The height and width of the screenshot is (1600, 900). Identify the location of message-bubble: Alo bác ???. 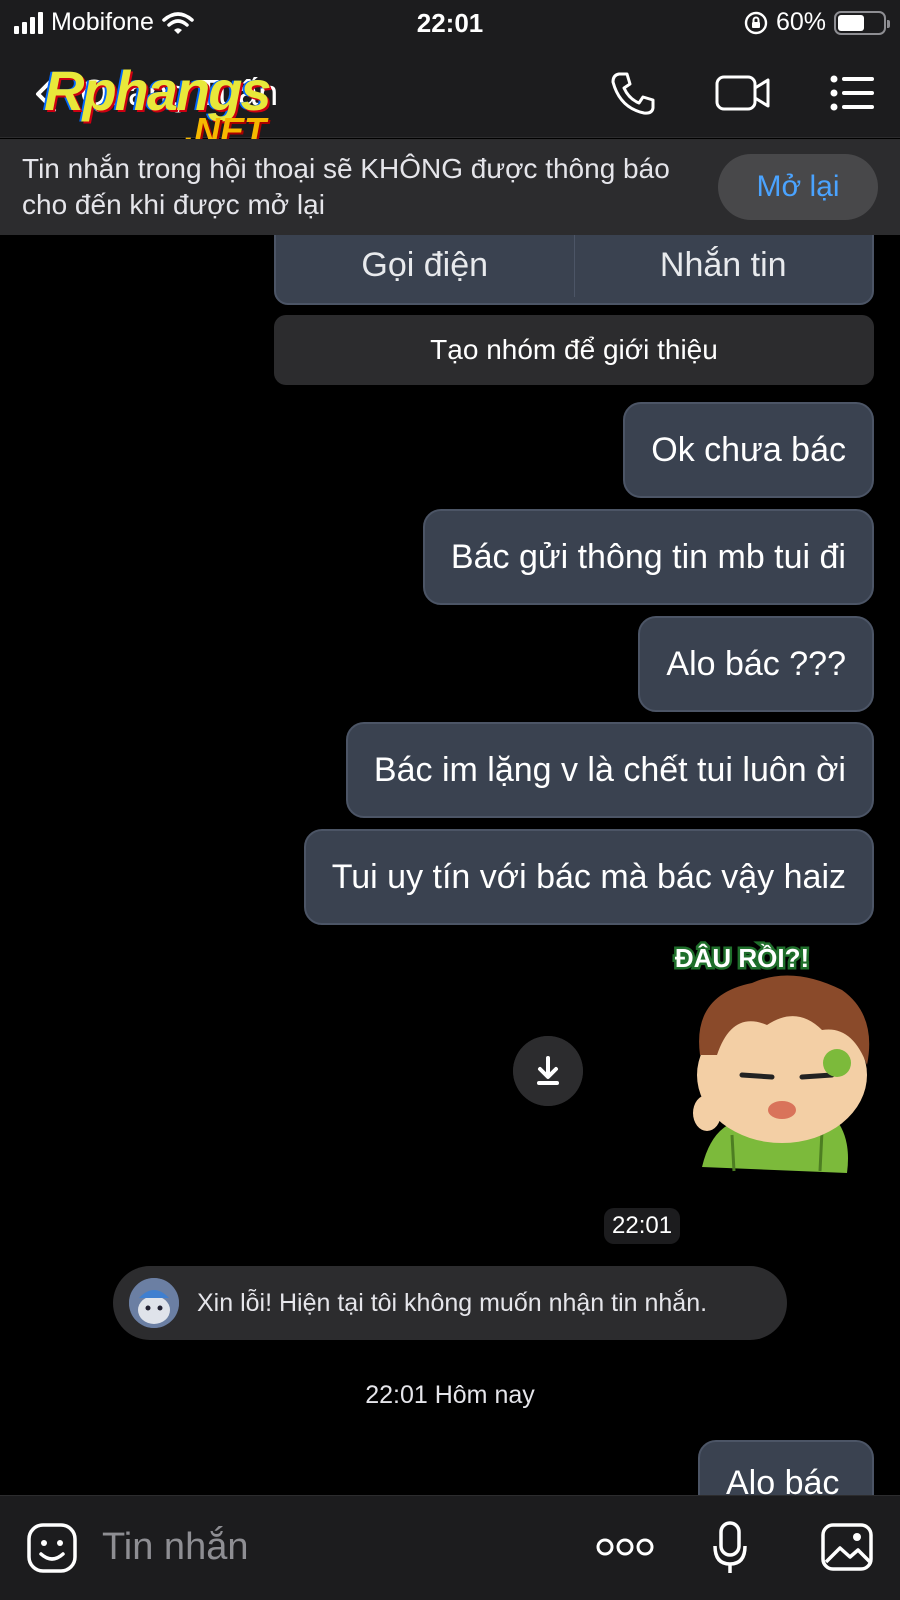
(756, 664).